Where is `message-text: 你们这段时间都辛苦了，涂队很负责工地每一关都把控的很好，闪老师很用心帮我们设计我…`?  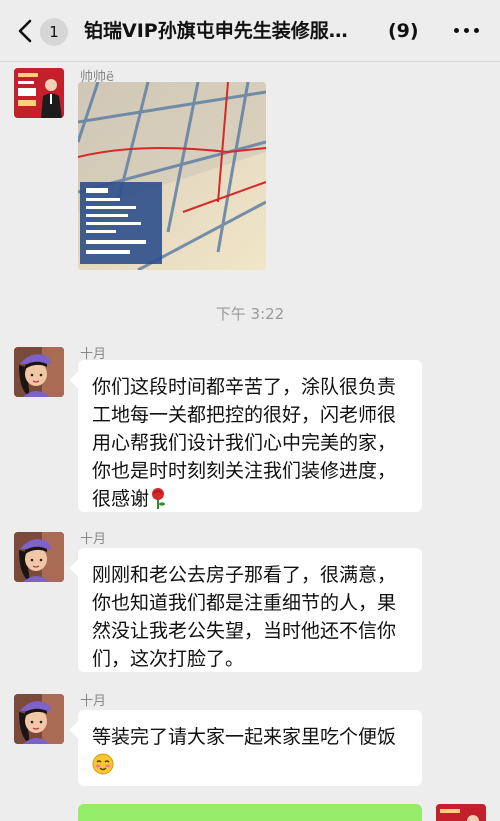 message-text: 你们这段时间都辛苦了，涂队很负责工地每一关都把控的很好，闪老师很用心帮我们设计我… is located at coordinates (244, 443).